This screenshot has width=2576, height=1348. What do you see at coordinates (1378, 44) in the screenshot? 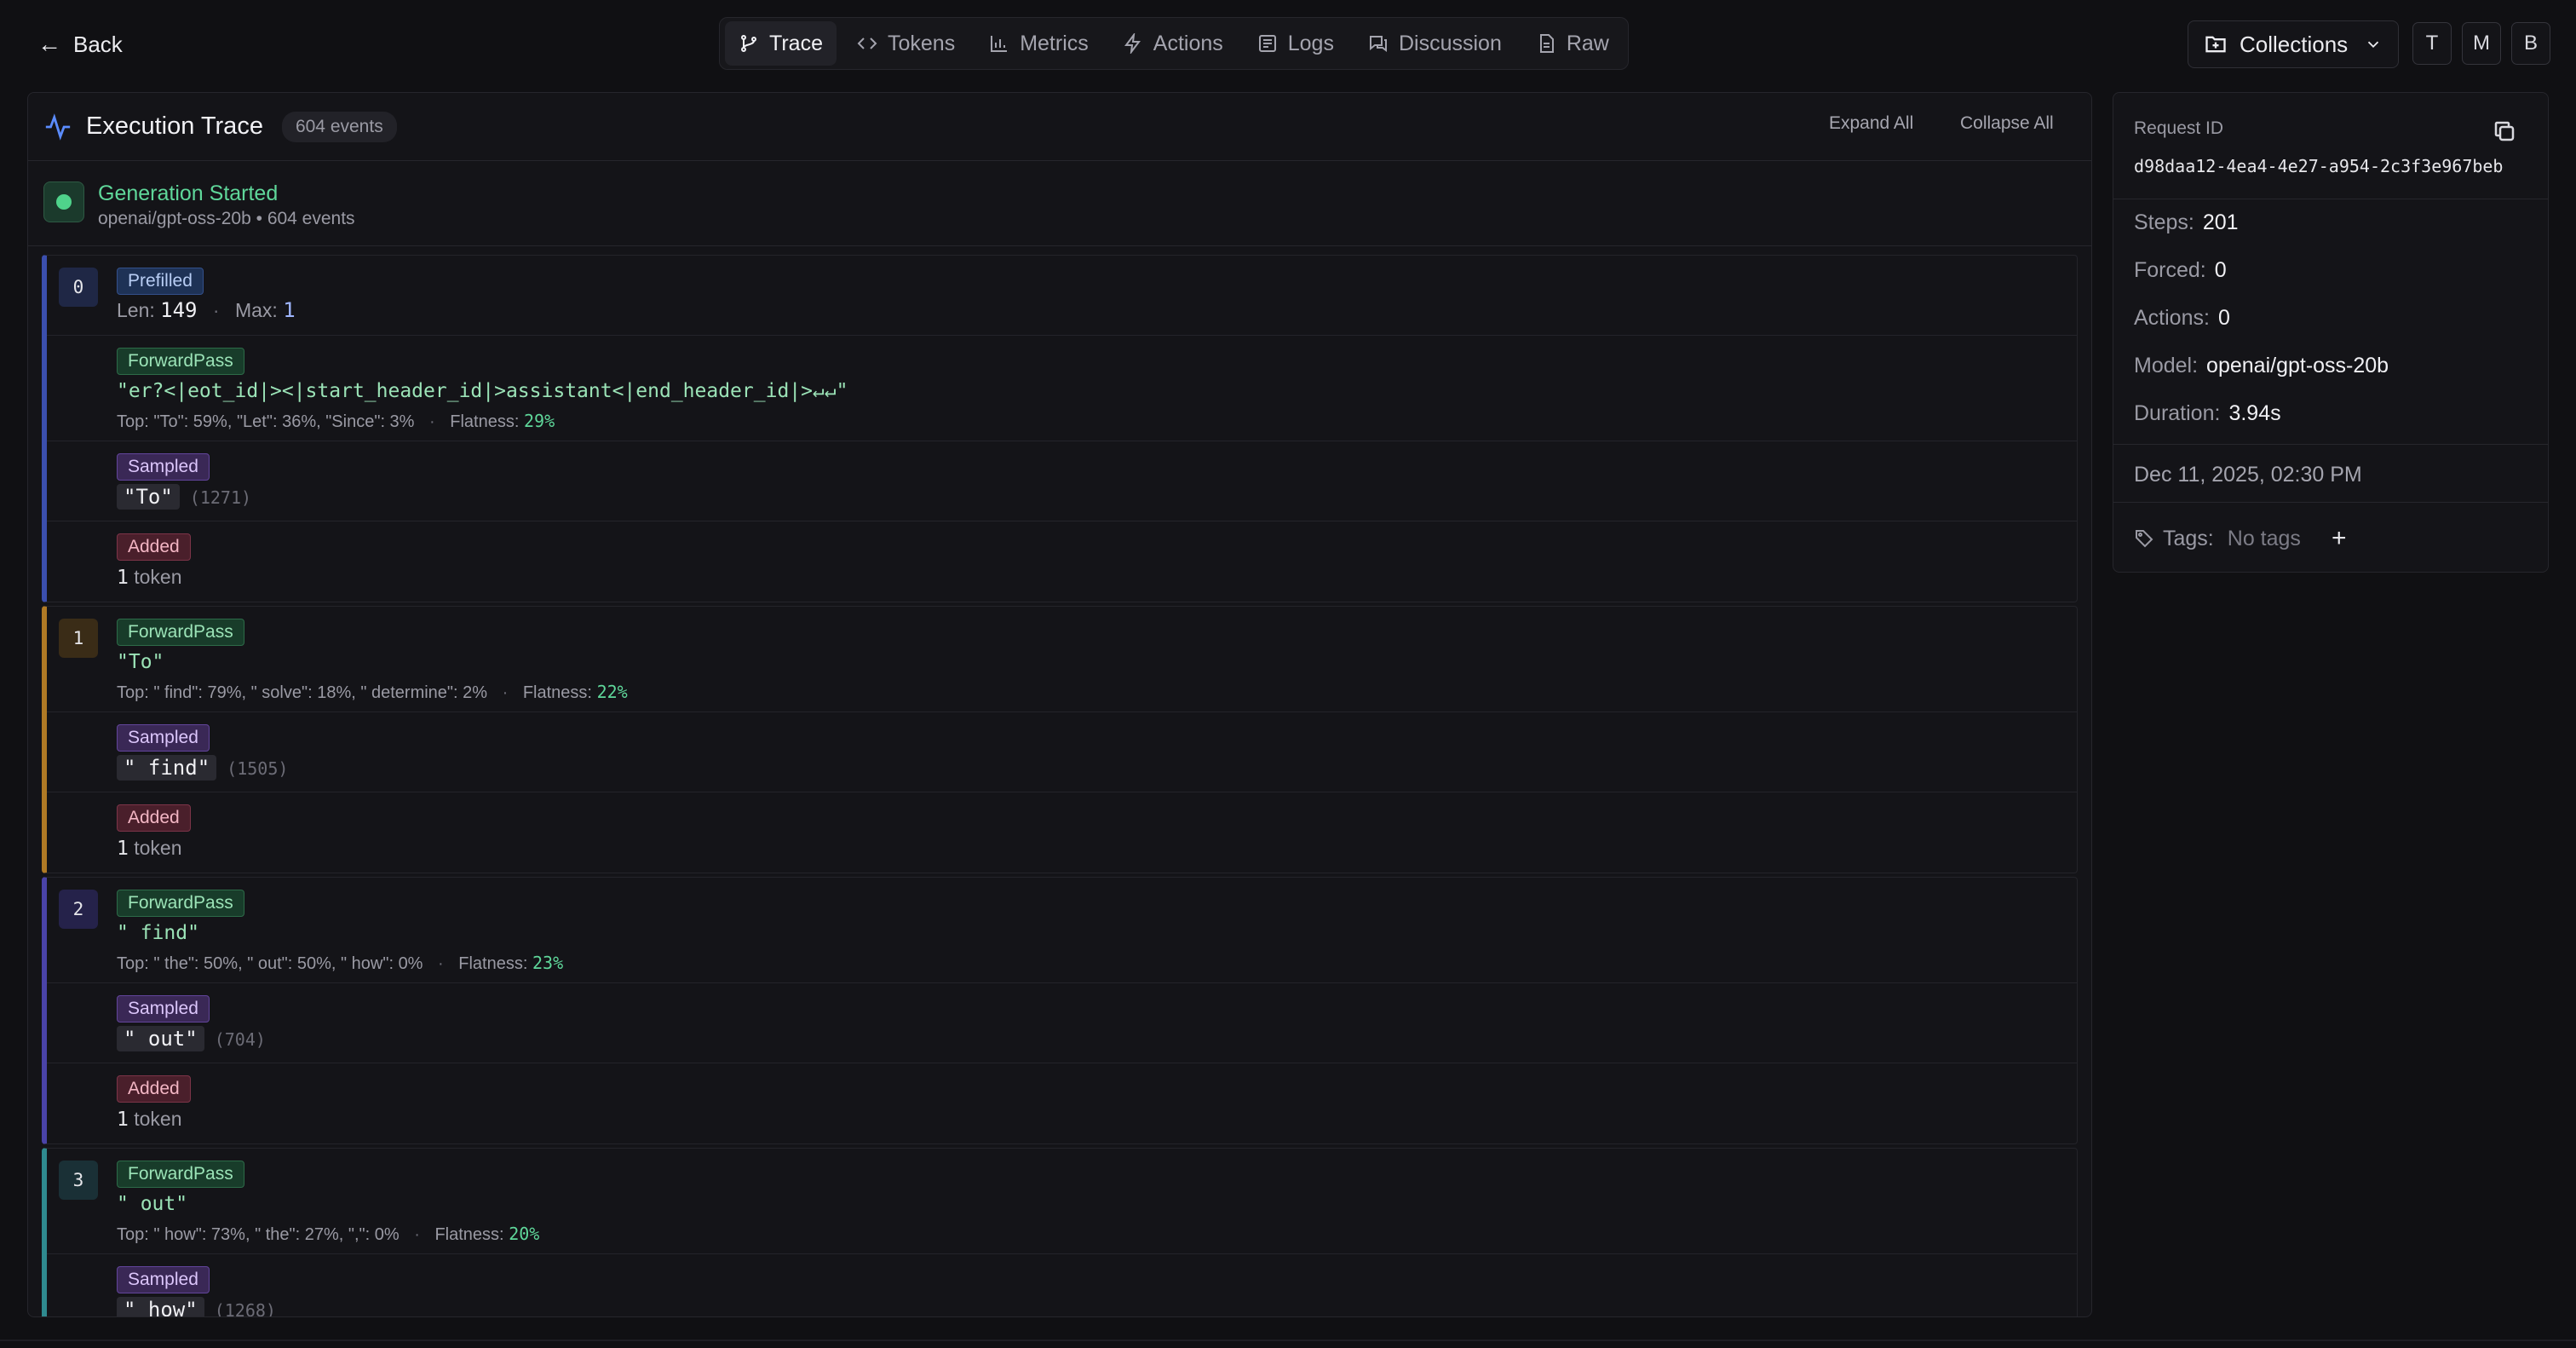
I see `chat-icon` at bounding box center [1378, 44].